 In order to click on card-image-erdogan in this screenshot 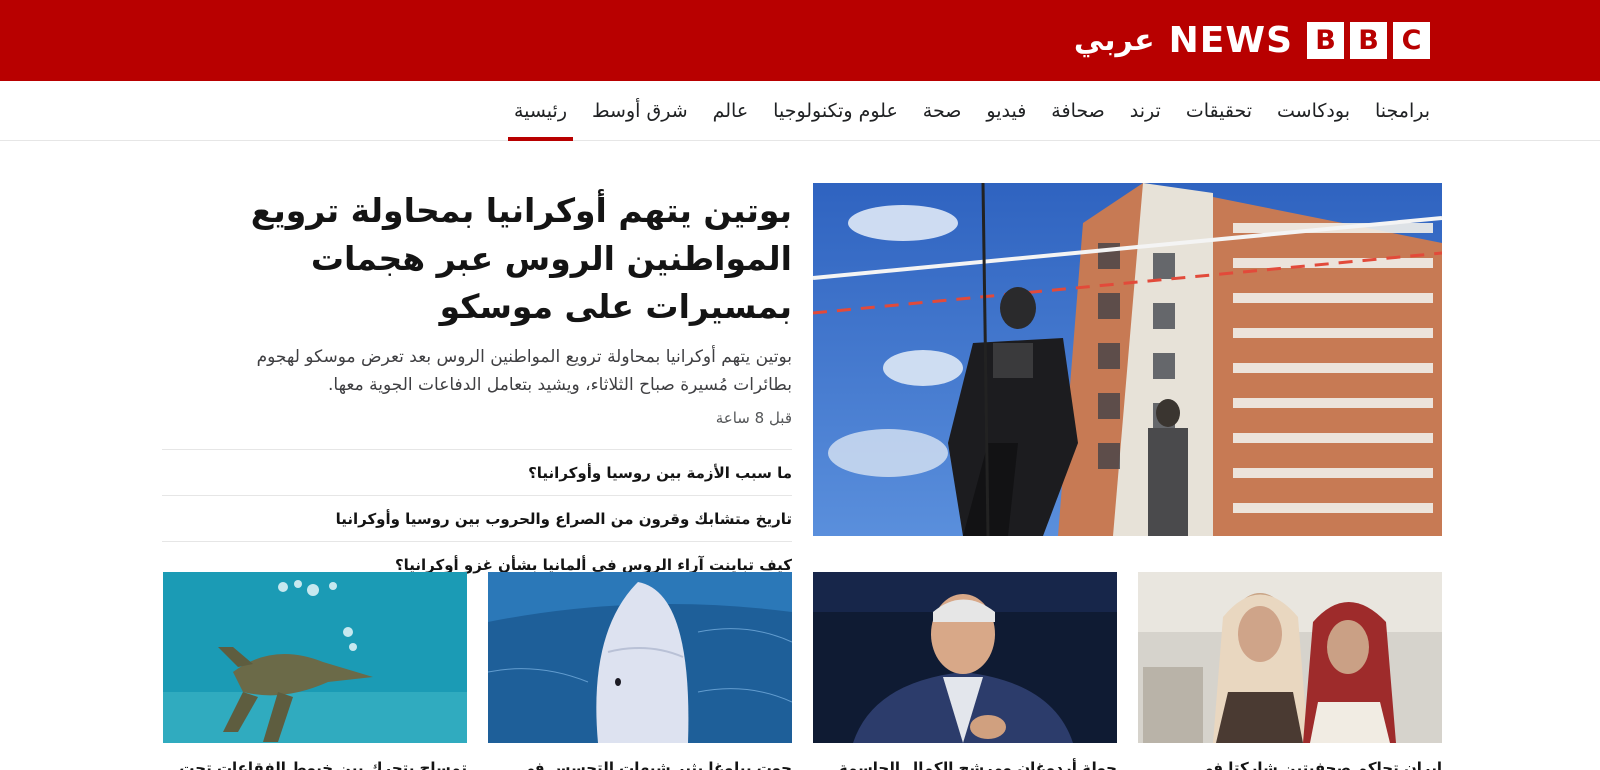, I will do `click(965, 657)`.